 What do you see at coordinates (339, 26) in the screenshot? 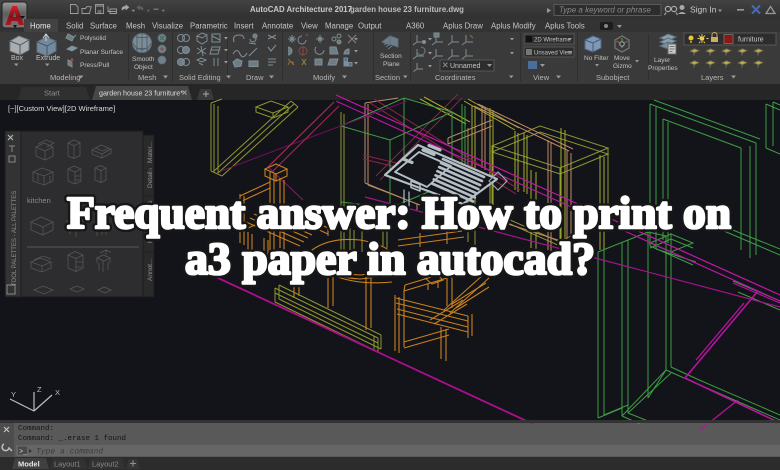
I see `svg-text: Manage` at bounding box center [339, 26].